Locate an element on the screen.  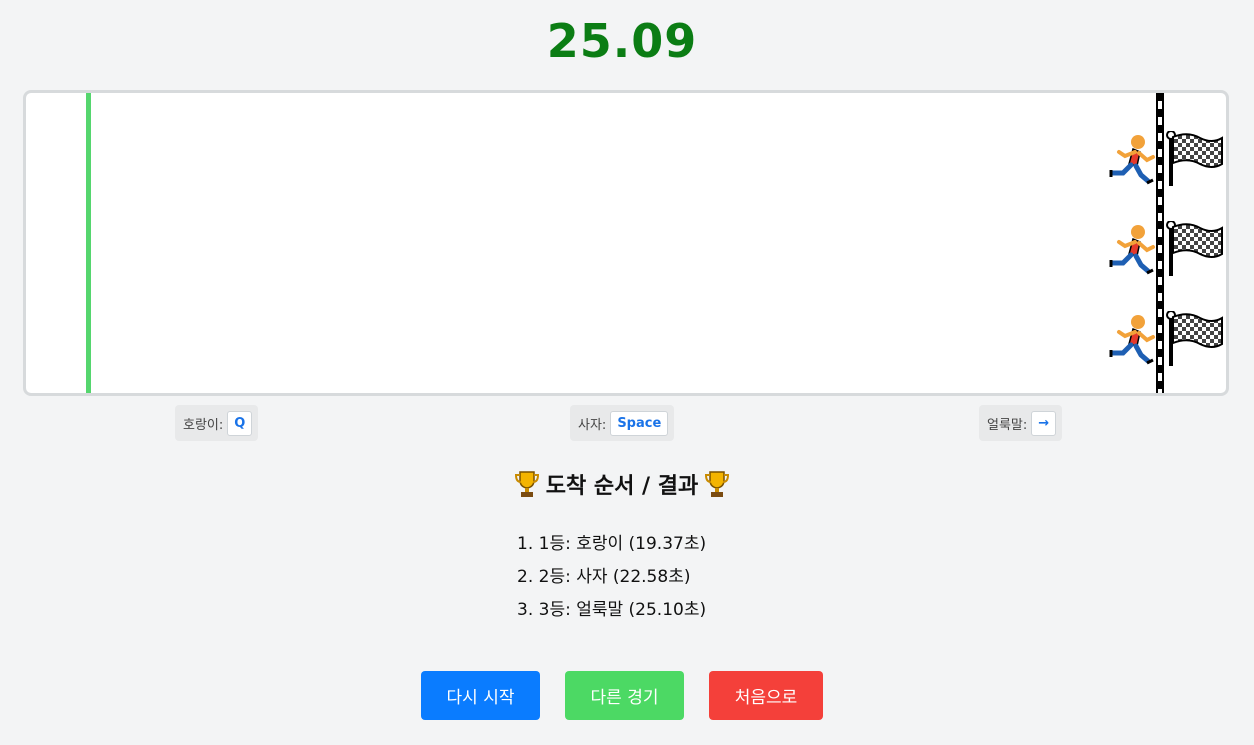
home-button: 처음으로 is located at coordinates (766, 695).